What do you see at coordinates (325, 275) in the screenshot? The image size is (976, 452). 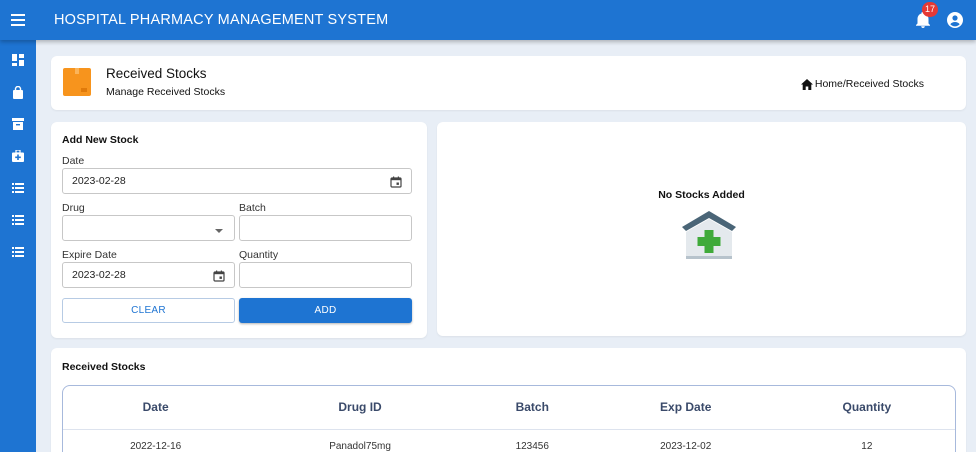 I see `quantity-field` at bounding box center [325, 275].